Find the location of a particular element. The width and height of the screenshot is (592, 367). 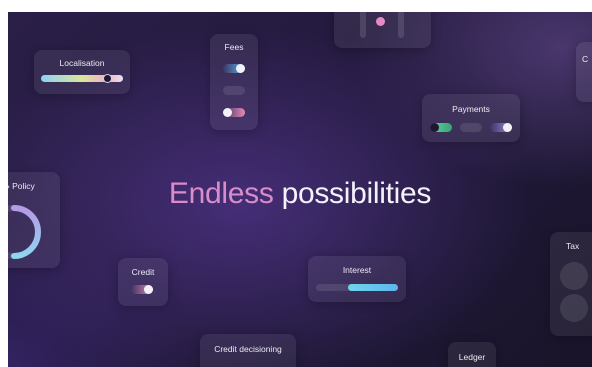

localisation-knob is located at coordinates (107, 78).